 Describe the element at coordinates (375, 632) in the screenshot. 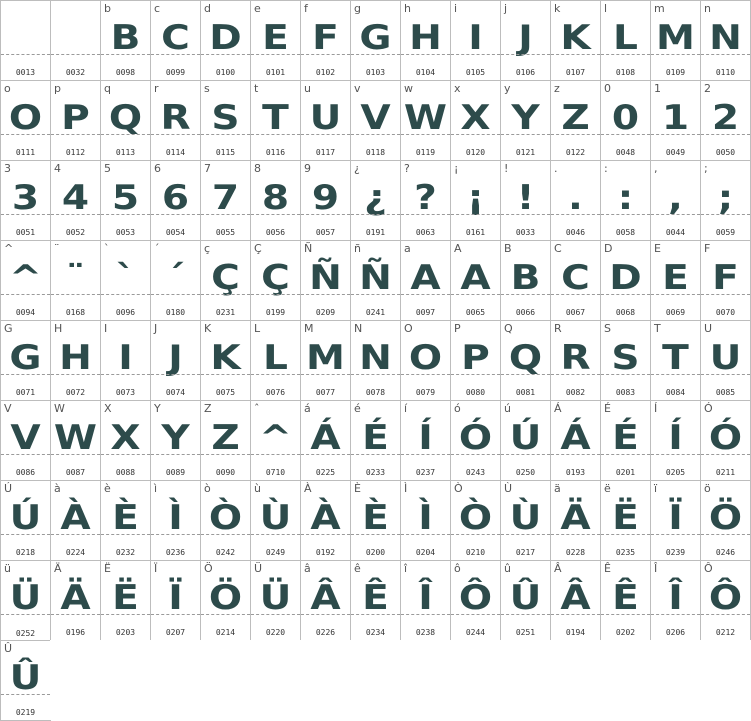

I see `glyph-code: 0234` at that location.